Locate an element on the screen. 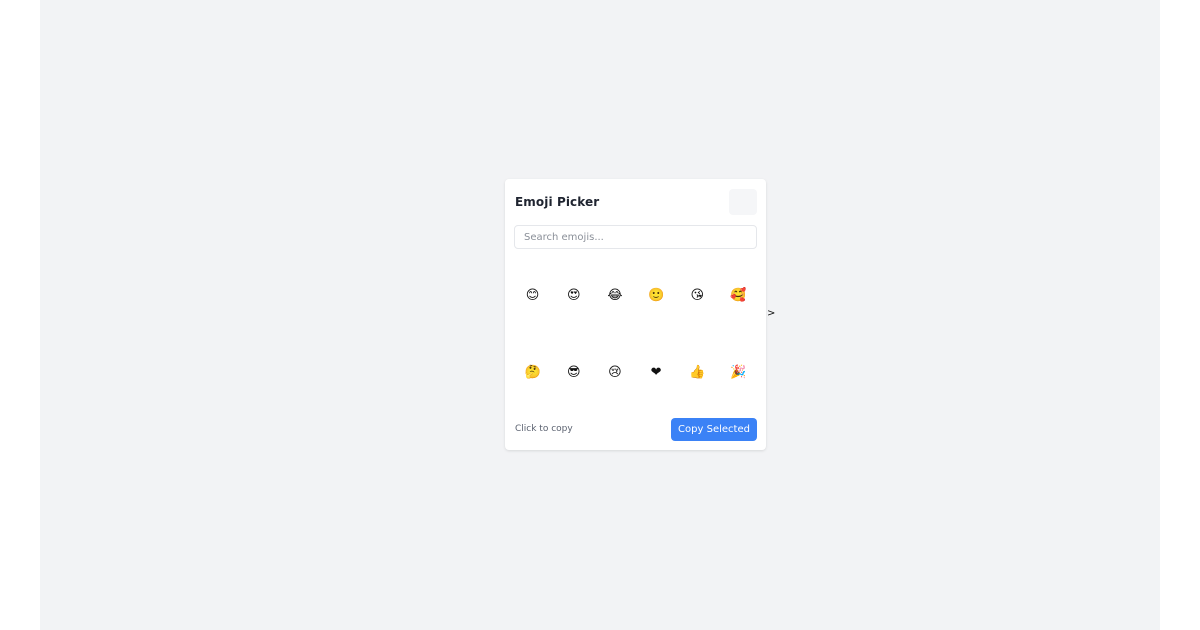 This screenshot has height=630, width=1200. copy-selected-button: Copy Selected is located at coordinates (714, 429).